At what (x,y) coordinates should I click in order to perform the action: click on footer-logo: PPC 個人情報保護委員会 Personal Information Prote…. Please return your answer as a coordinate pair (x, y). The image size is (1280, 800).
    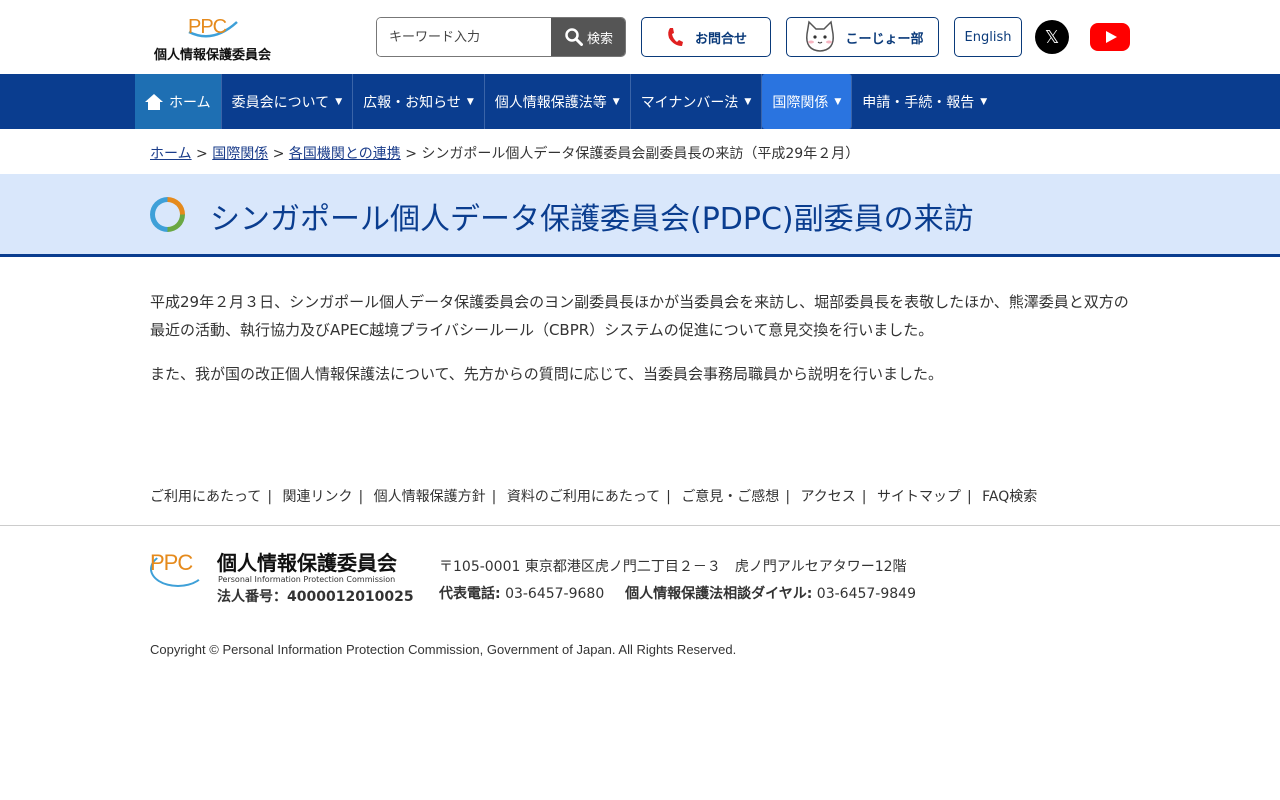
    Looking at the image, I should click on (287, 578).